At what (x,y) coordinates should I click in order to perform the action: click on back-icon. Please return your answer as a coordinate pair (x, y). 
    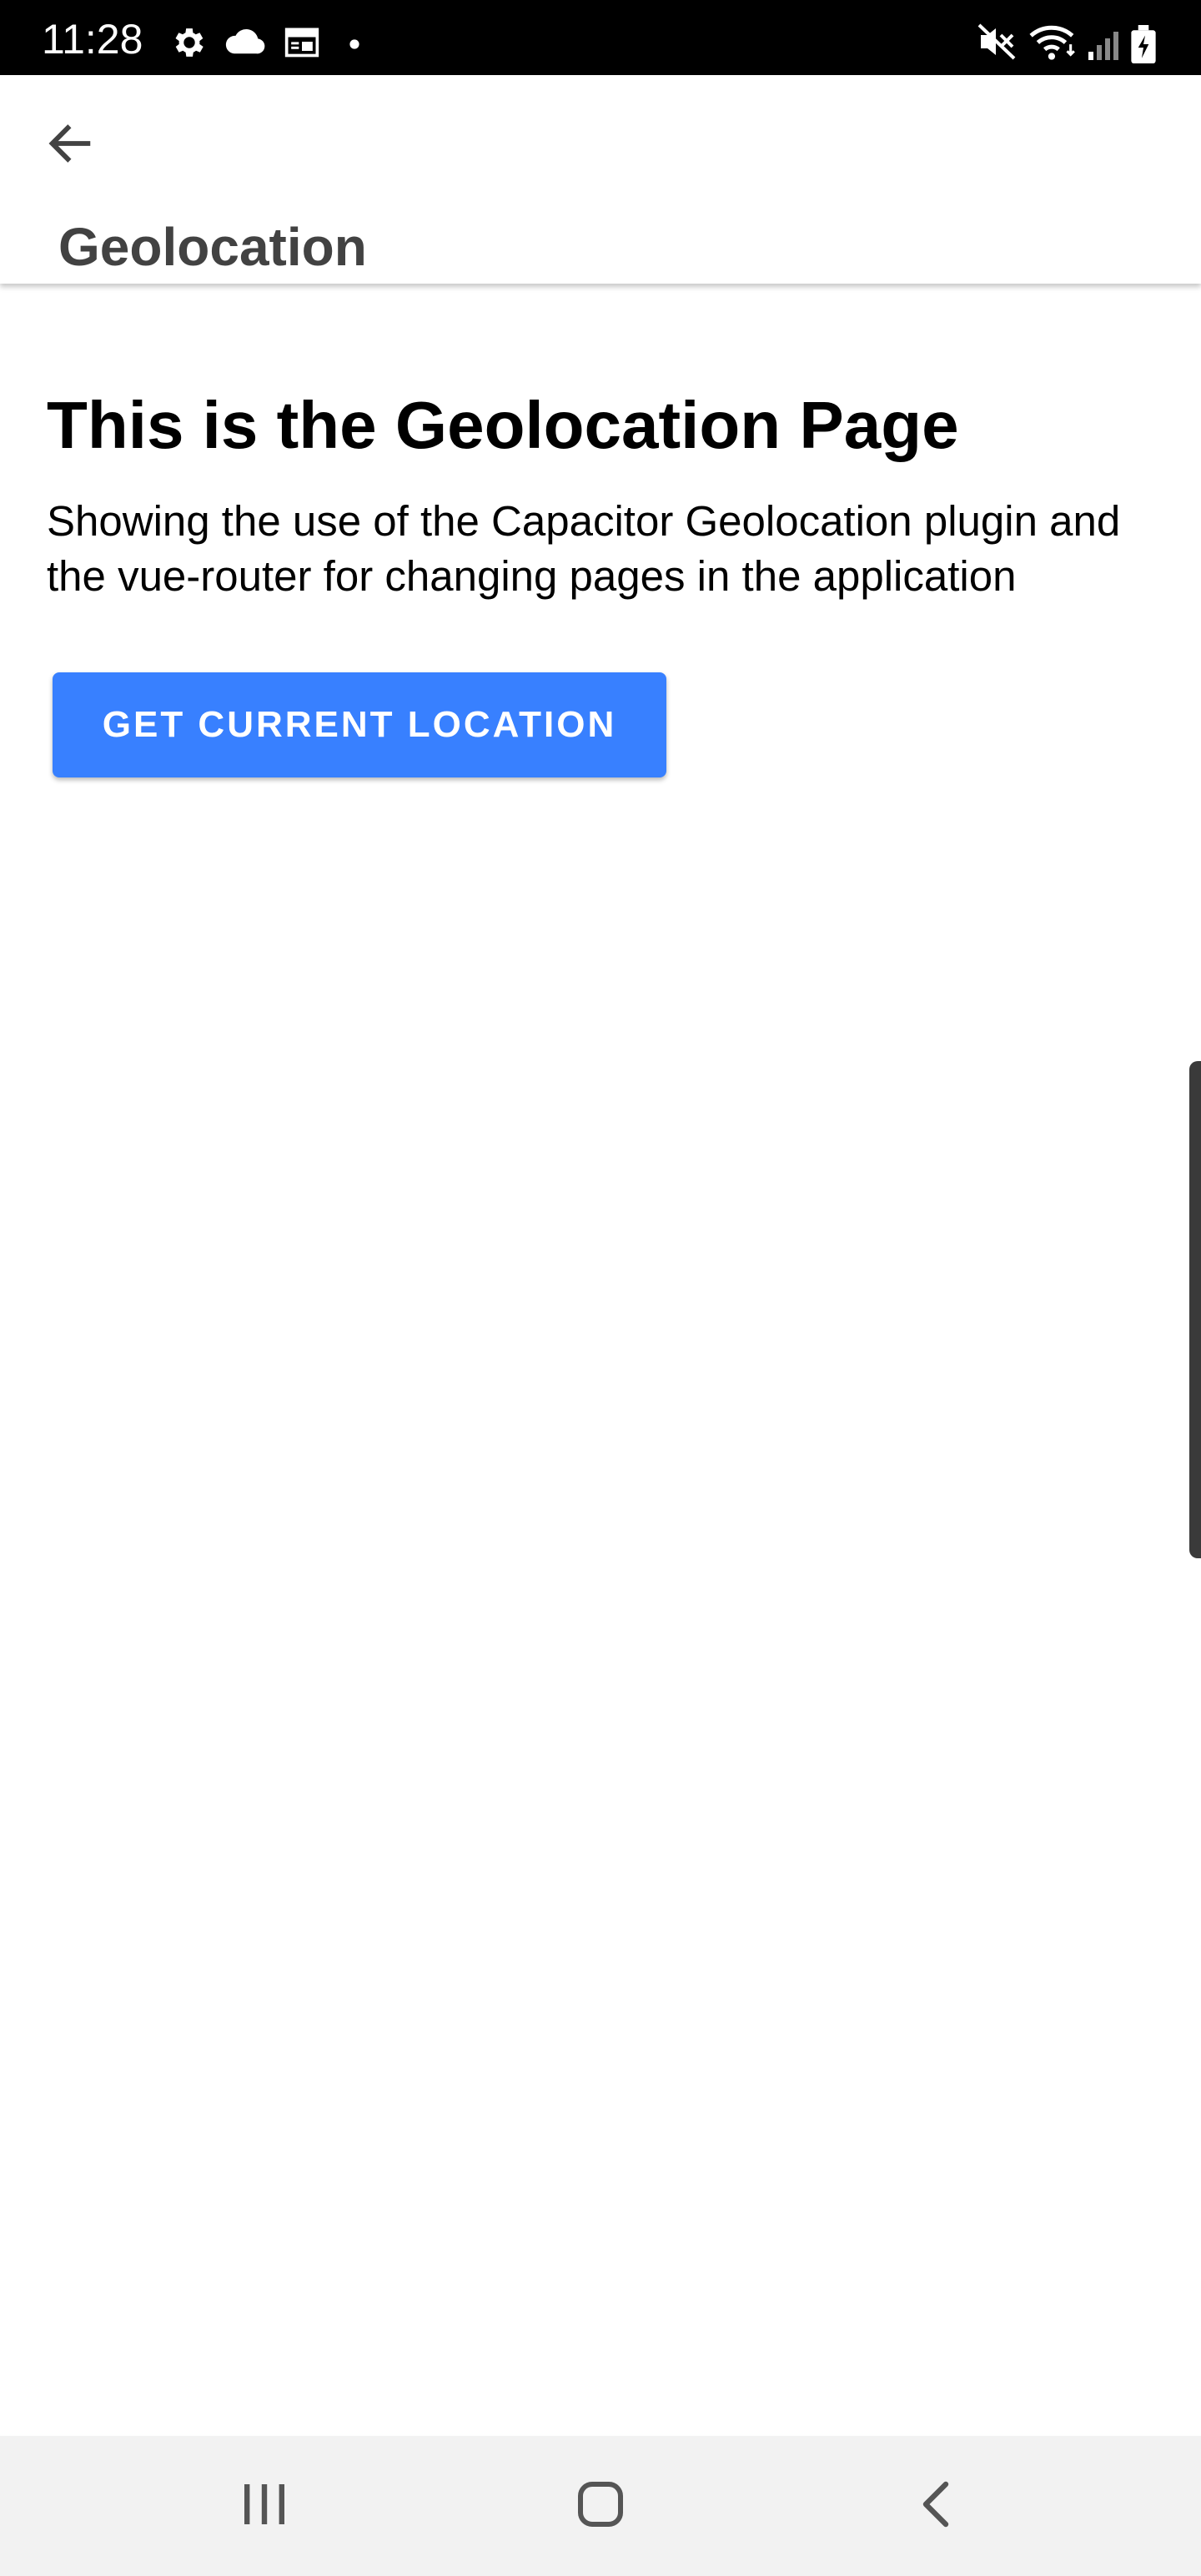
    Looking at the image, I should click on (936, 2506).